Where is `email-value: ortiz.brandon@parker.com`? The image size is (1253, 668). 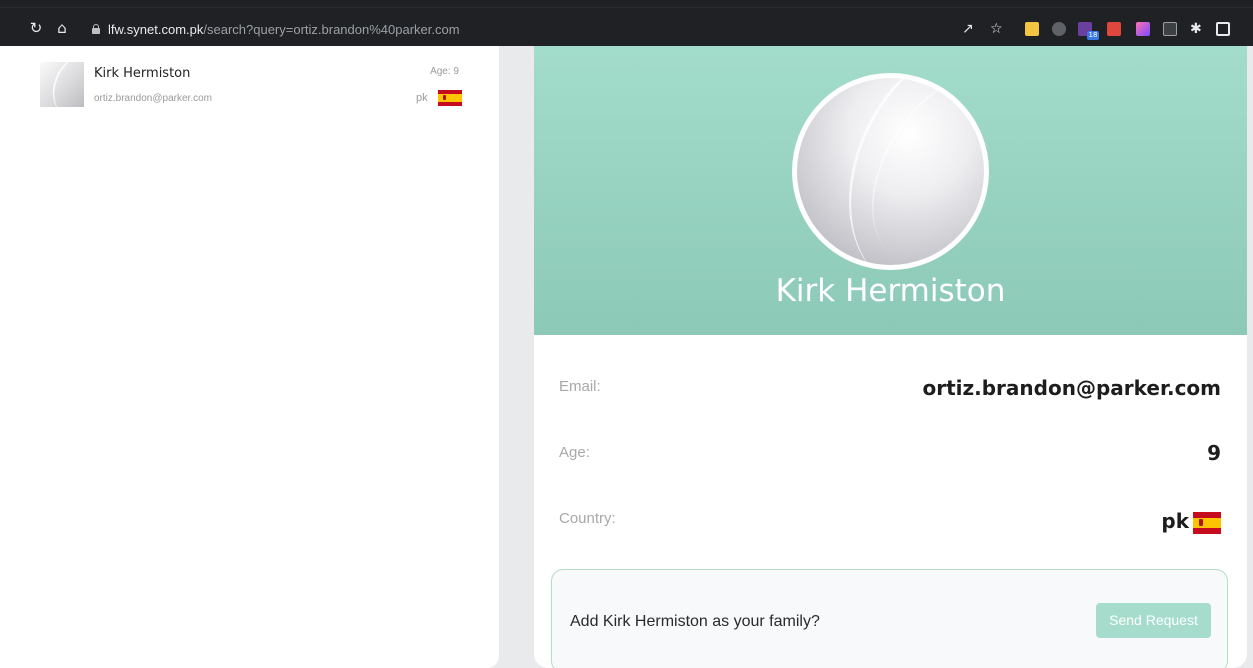 email-value: ortiz.brandon@parker.com is located at coordinates (1071, 388).